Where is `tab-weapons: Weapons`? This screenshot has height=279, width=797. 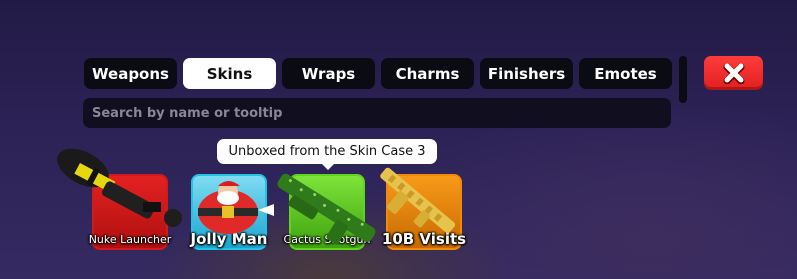 tab-weapons: Weapons is located at coordinates (130, 73).